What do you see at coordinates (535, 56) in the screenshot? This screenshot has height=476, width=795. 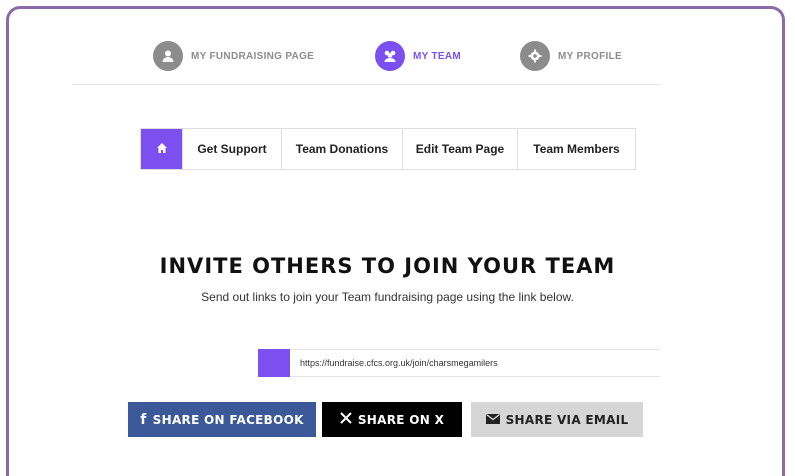 I see `gear-icon` at bounding box center [535, 56].